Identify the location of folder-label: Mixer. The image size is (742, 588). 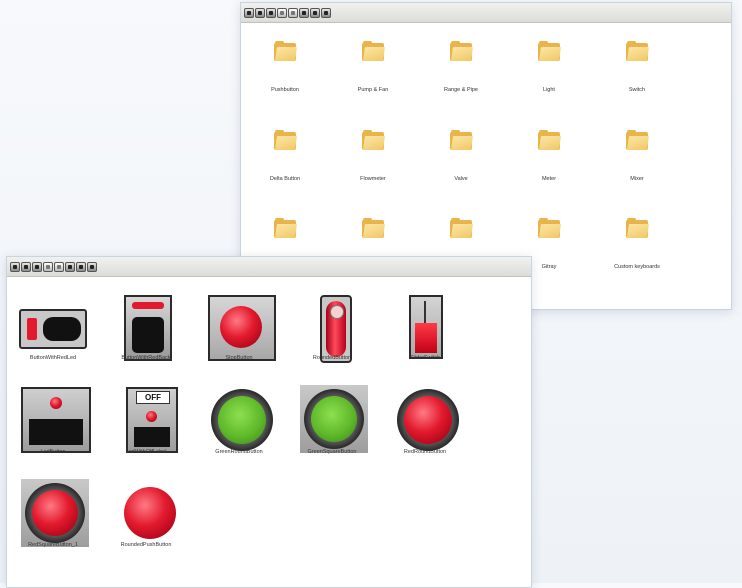
(637, 179).